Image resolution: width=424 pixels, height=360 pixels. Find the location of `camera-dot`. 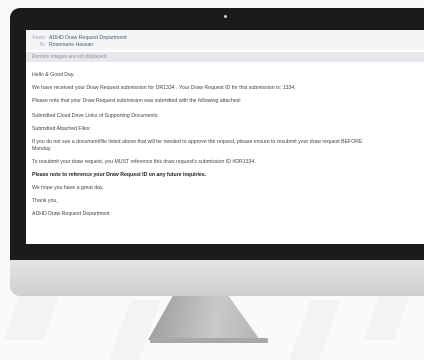

camera-dot is located at coordinates (225, 16).